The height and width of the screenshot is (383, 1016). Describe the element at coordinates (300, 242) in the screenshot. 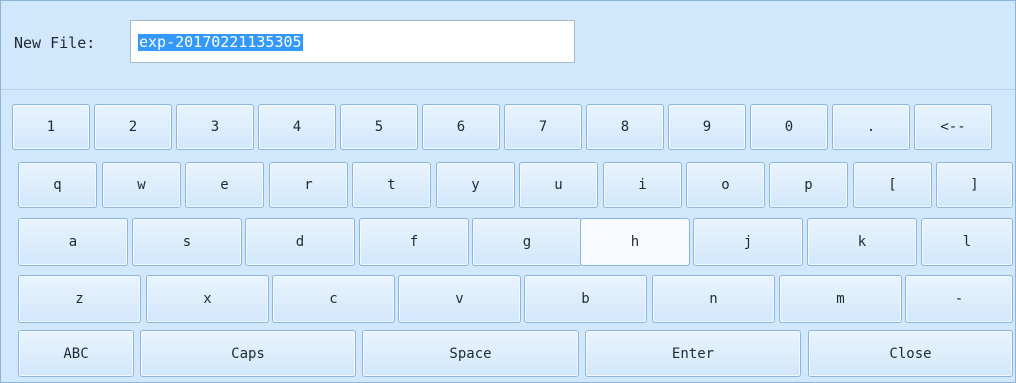

I see `key-d: d` at that location.